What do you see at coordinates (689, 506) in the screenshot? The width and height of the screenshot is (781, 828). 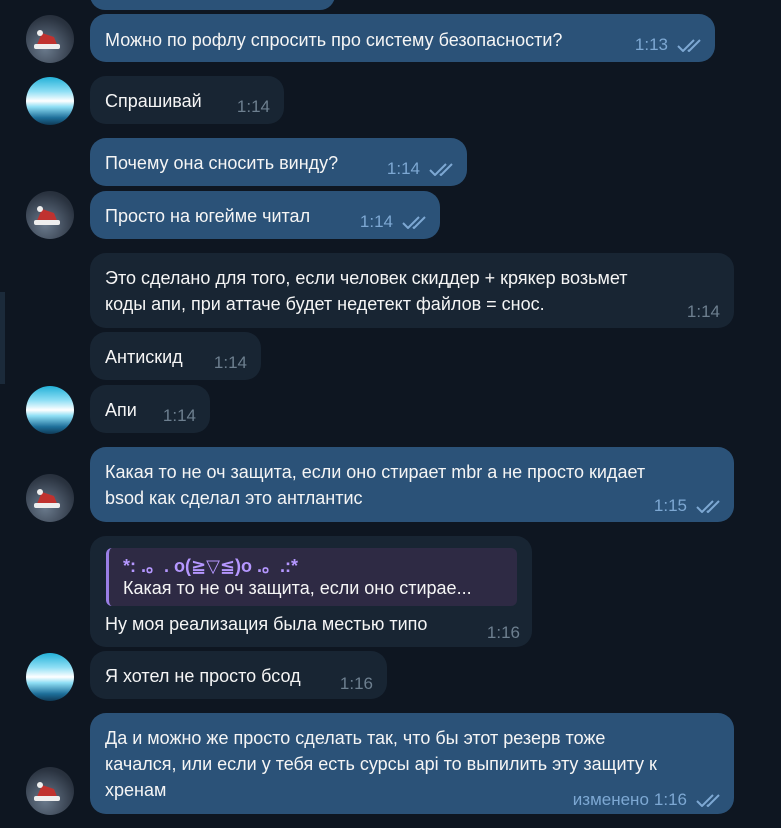 I see `message-meta: 1:15` at bounding box center [689, 506].